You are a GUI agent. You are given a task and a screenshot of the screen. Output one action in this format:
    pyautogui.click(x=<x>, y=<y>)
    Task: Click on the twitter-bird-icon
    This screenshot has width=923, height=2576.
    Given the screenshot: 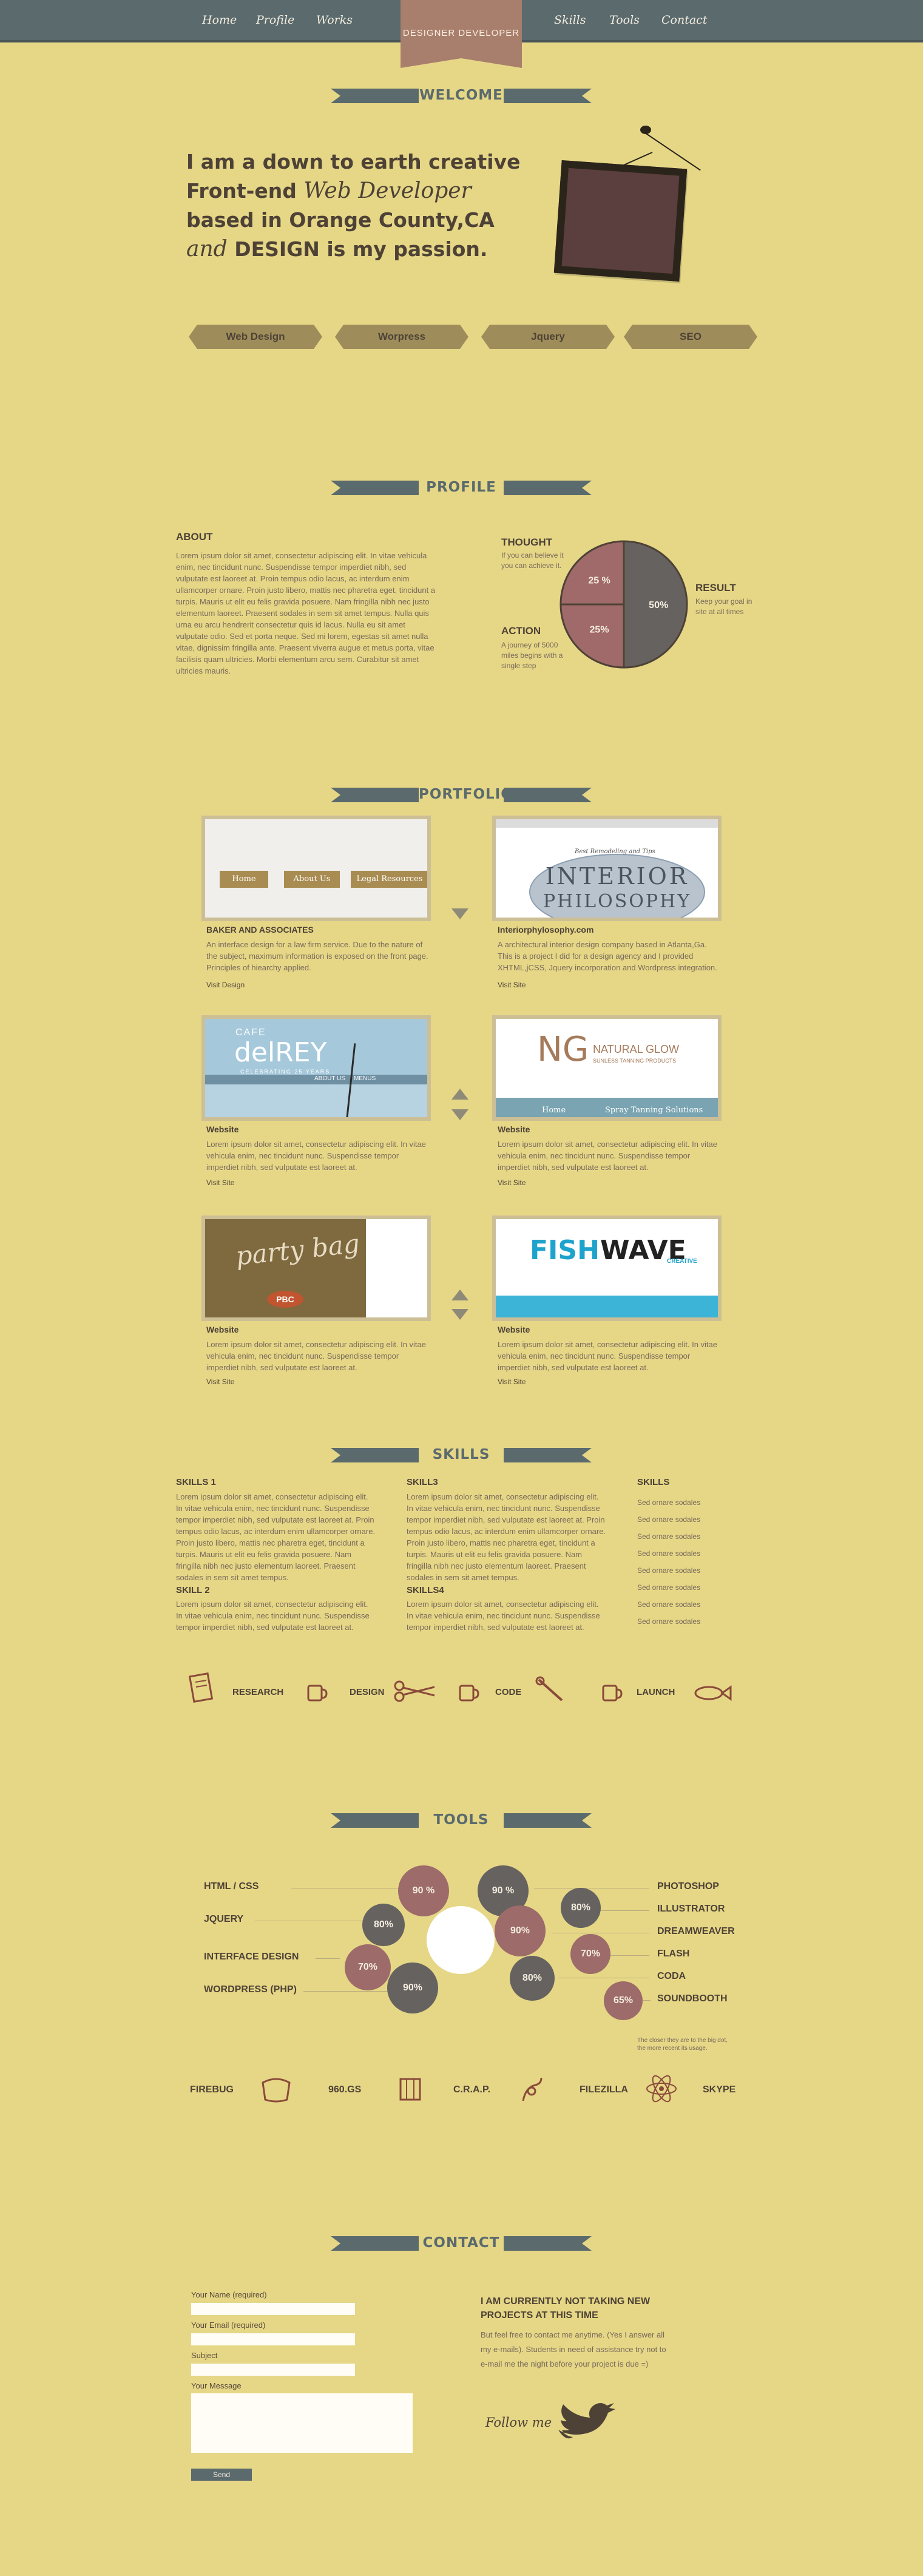 What is the action you would take?
    pyautogui.click(x=586, y=2423)
    